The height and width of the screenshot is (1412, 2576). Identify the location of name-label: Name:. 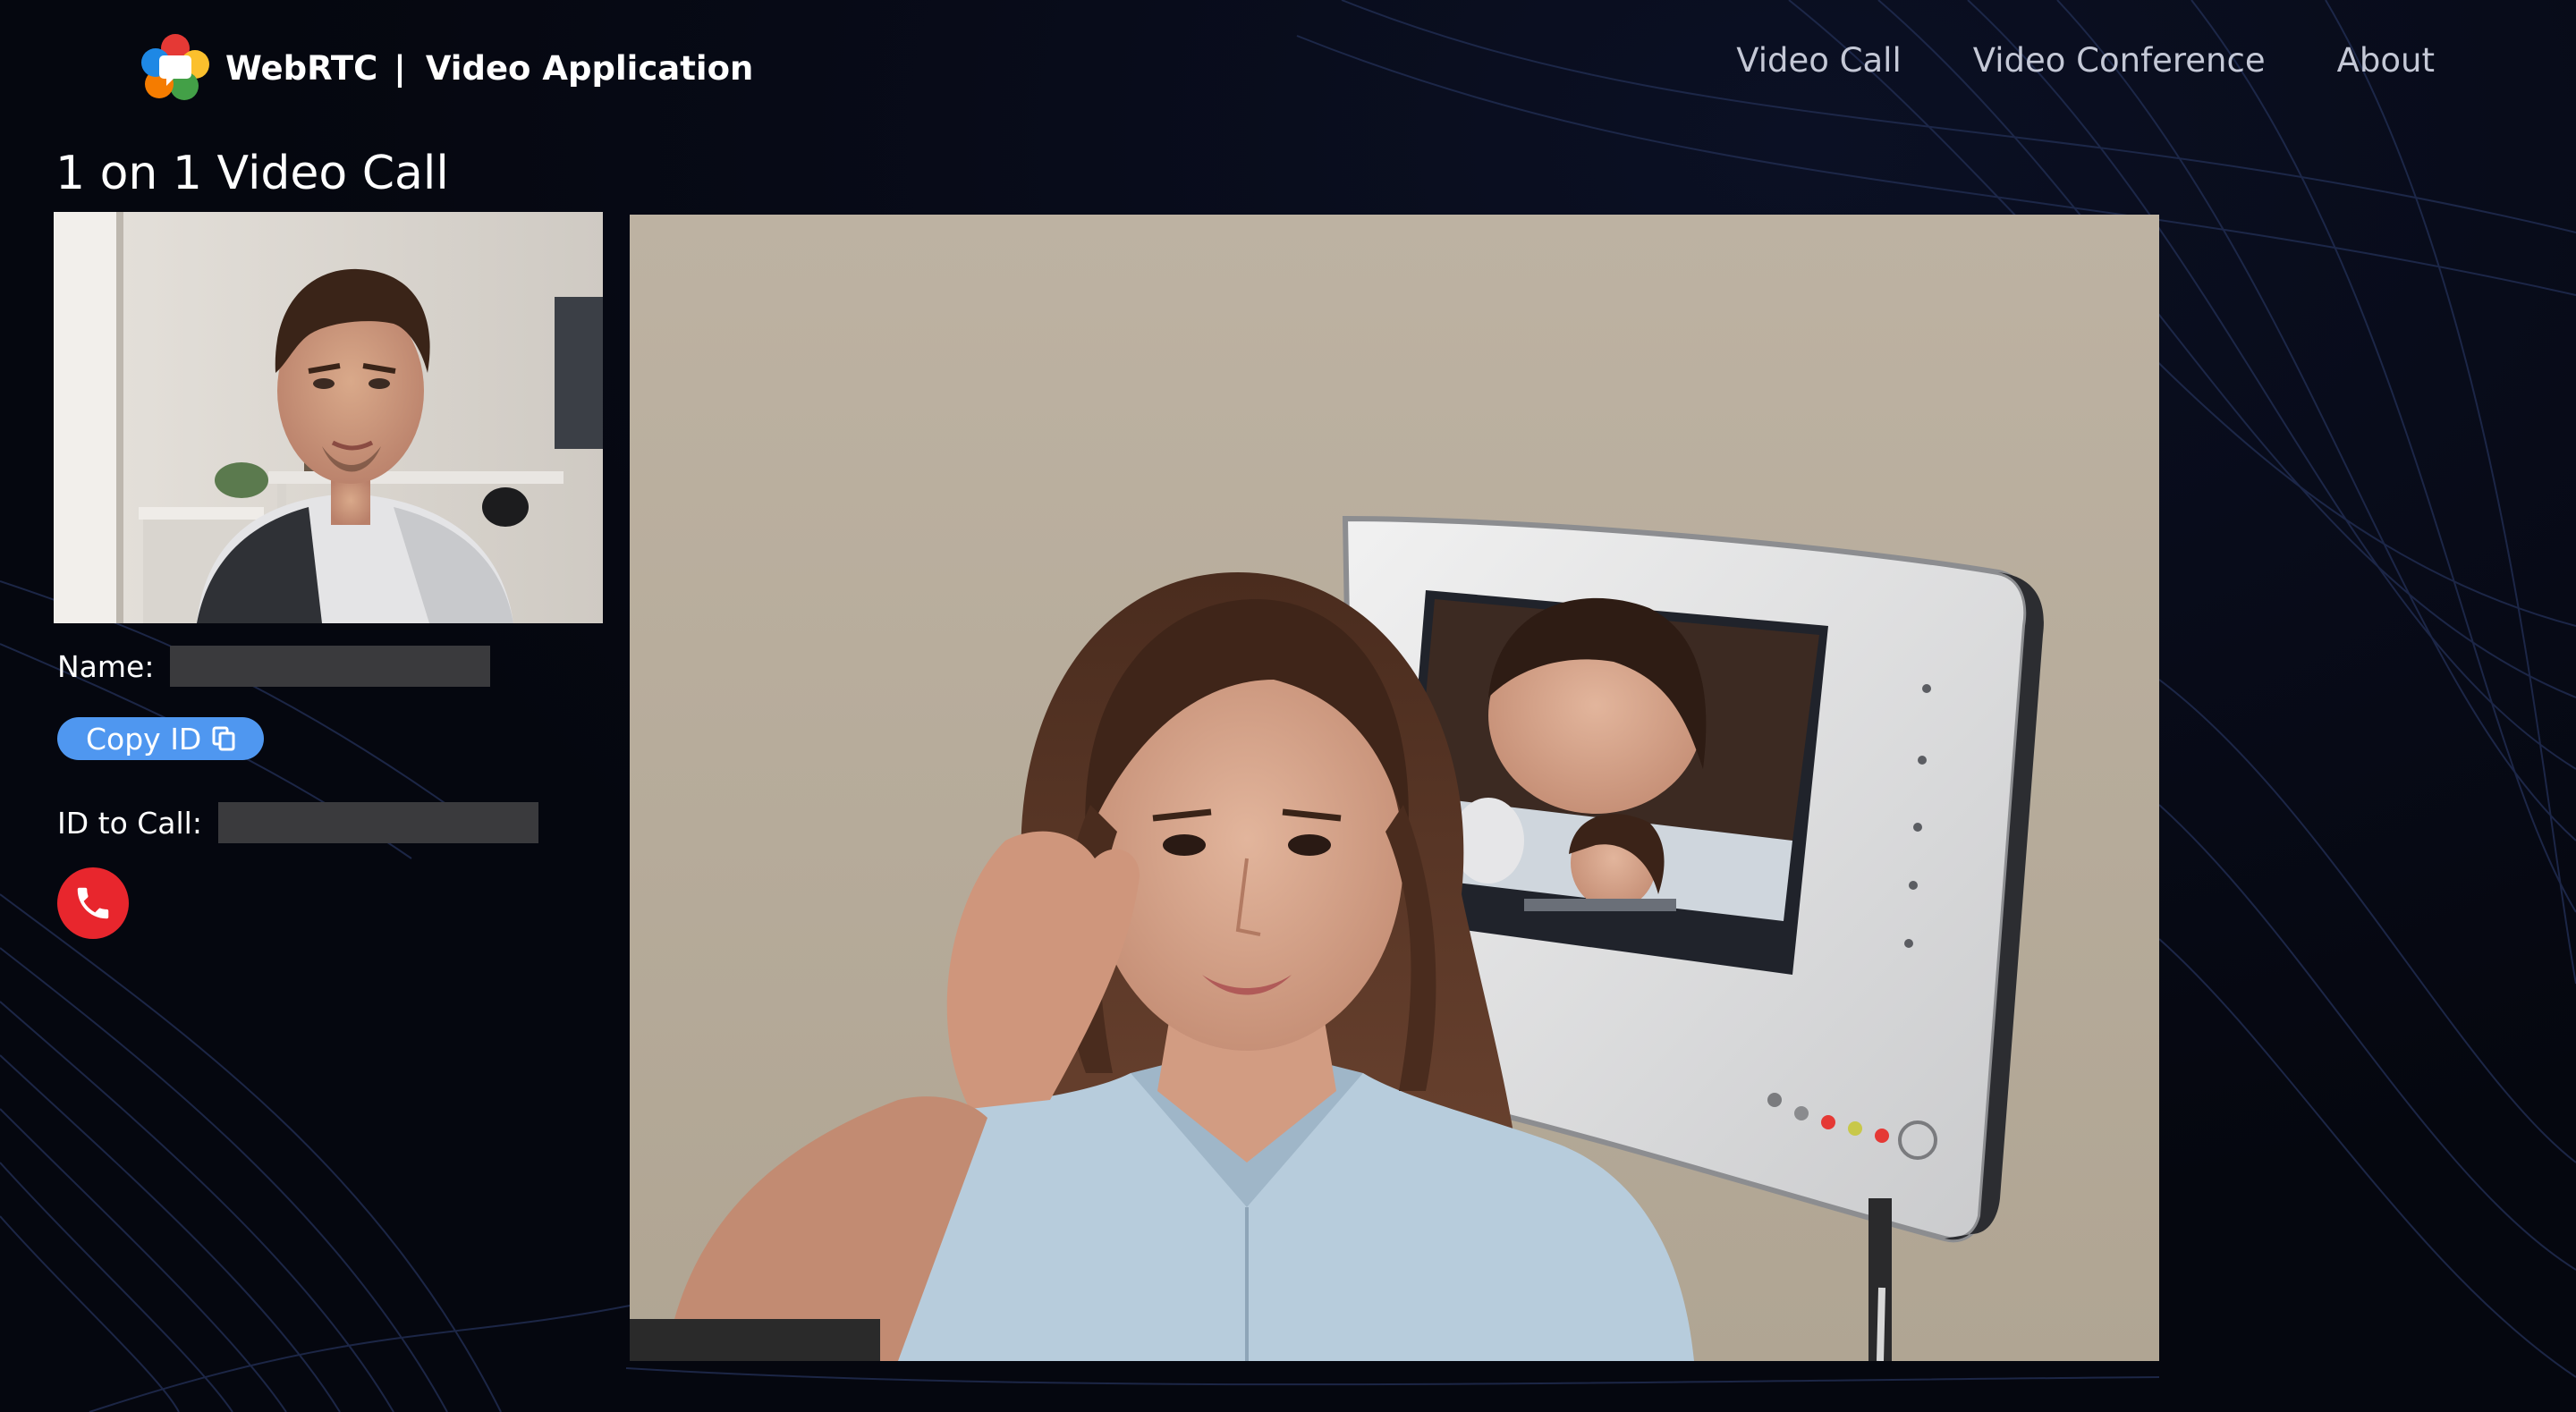
(106, 666).